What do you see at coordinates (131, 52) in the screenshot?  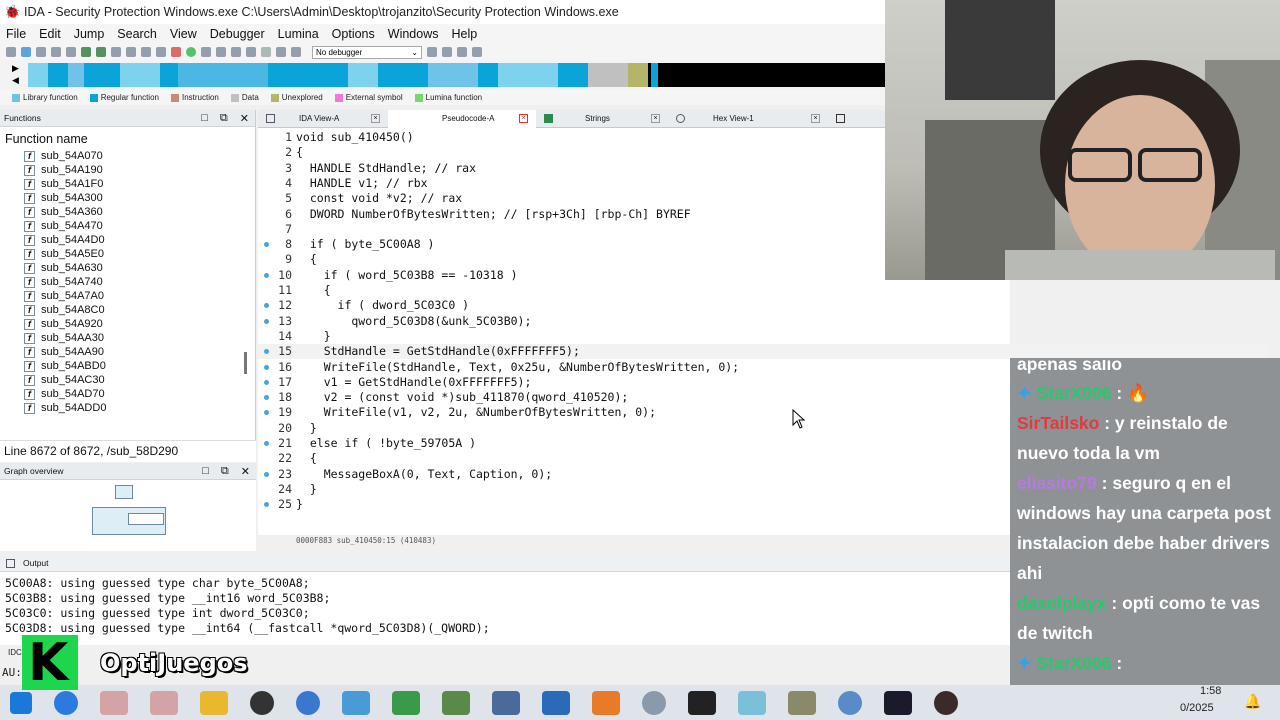 I see `code-icon` at bounding box center [131, 52].